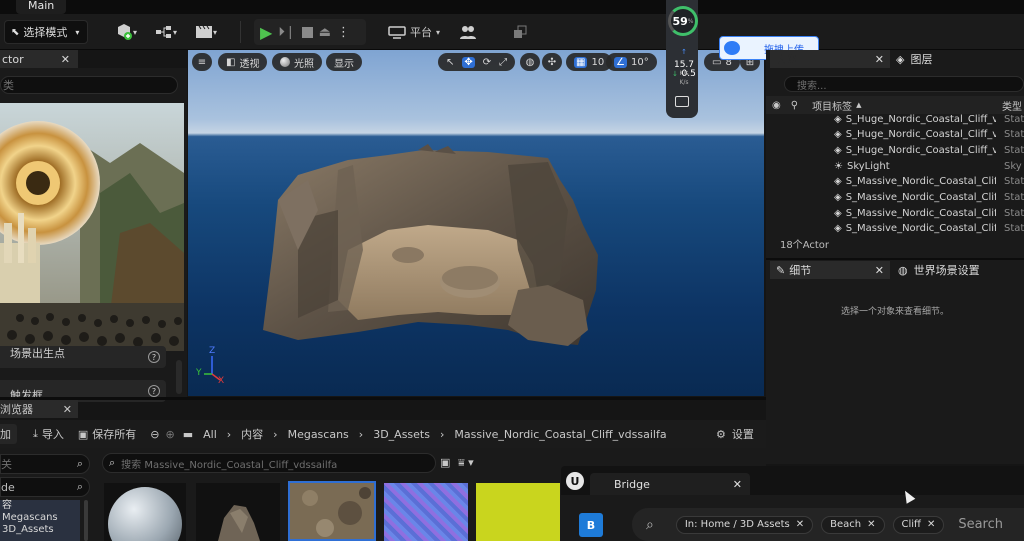 This screenshot has width=1024, height=541. What do you see at coordinates (683, 21) in the screenshot?
I see `speed-gauge: 59%` at bounding box center [683, 21].